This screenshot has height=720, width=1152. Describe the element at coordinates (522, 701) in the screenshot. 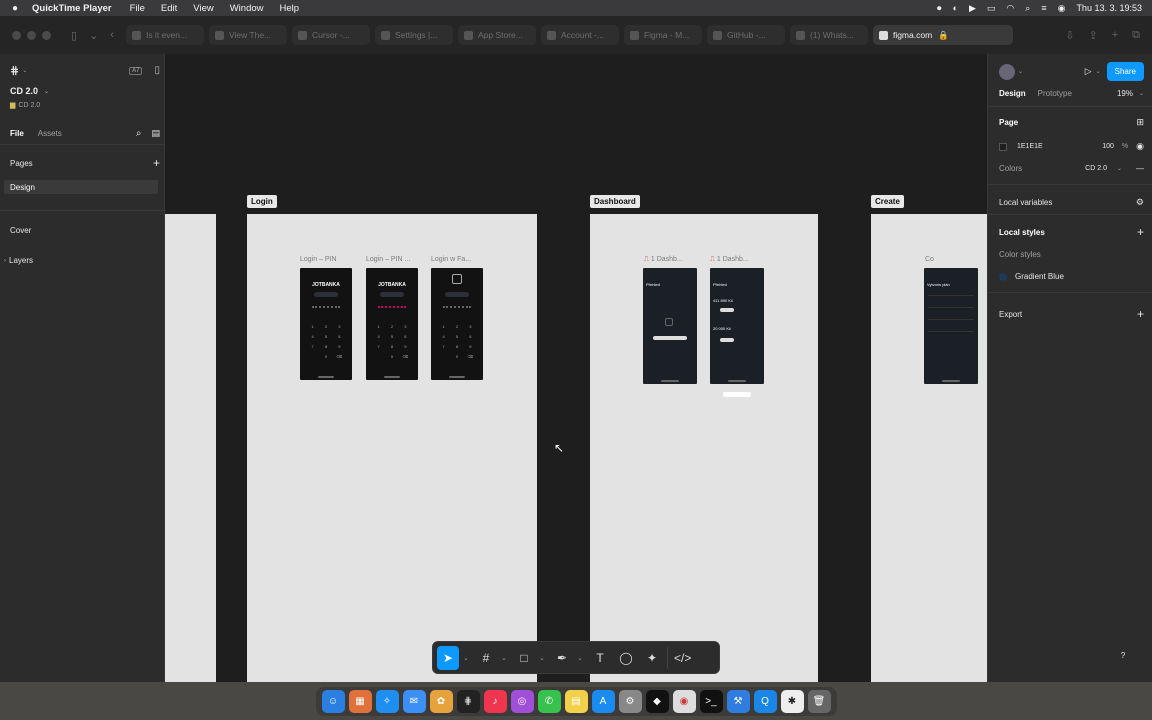

I see `podcasts-icon: ◎` at that location.